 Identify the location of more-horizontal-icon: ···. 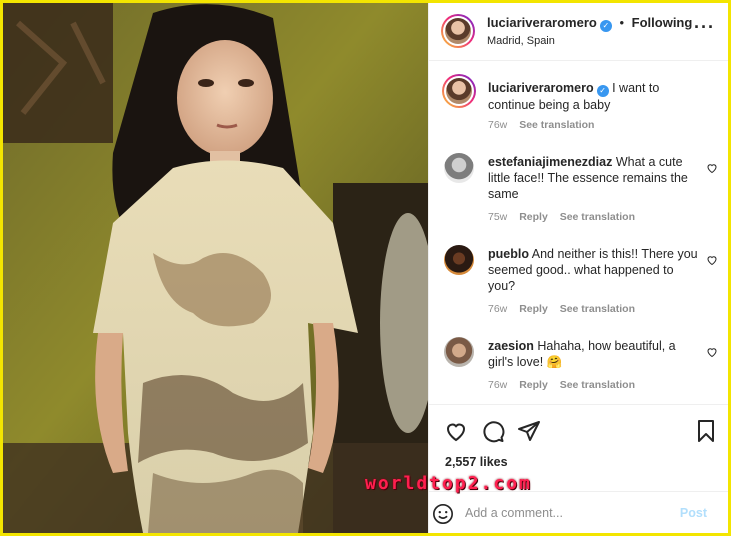
(704, 27).